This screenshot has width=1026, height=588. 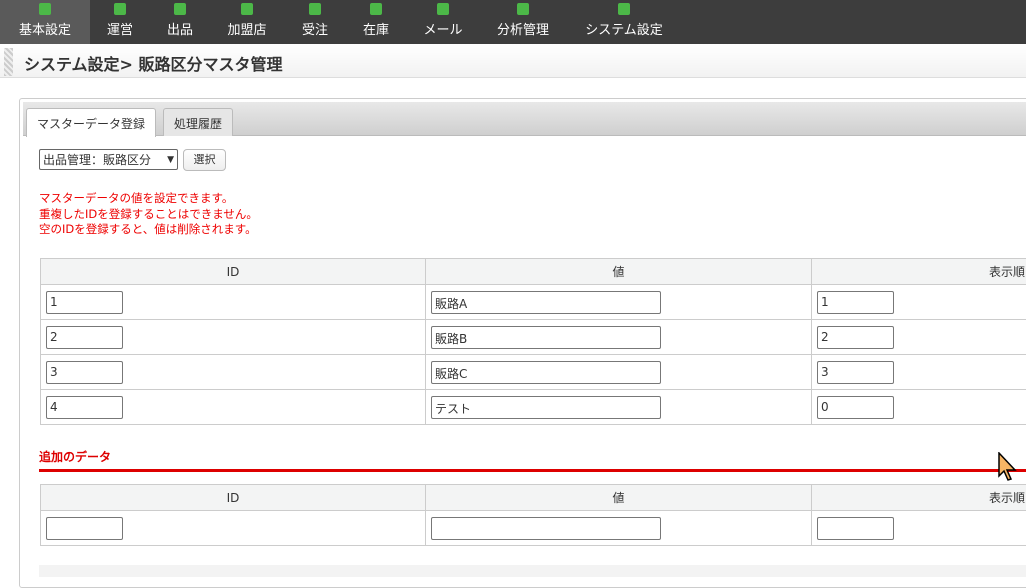 I want to click on mouse-cursor-icon, so click(x=1008, y=467).